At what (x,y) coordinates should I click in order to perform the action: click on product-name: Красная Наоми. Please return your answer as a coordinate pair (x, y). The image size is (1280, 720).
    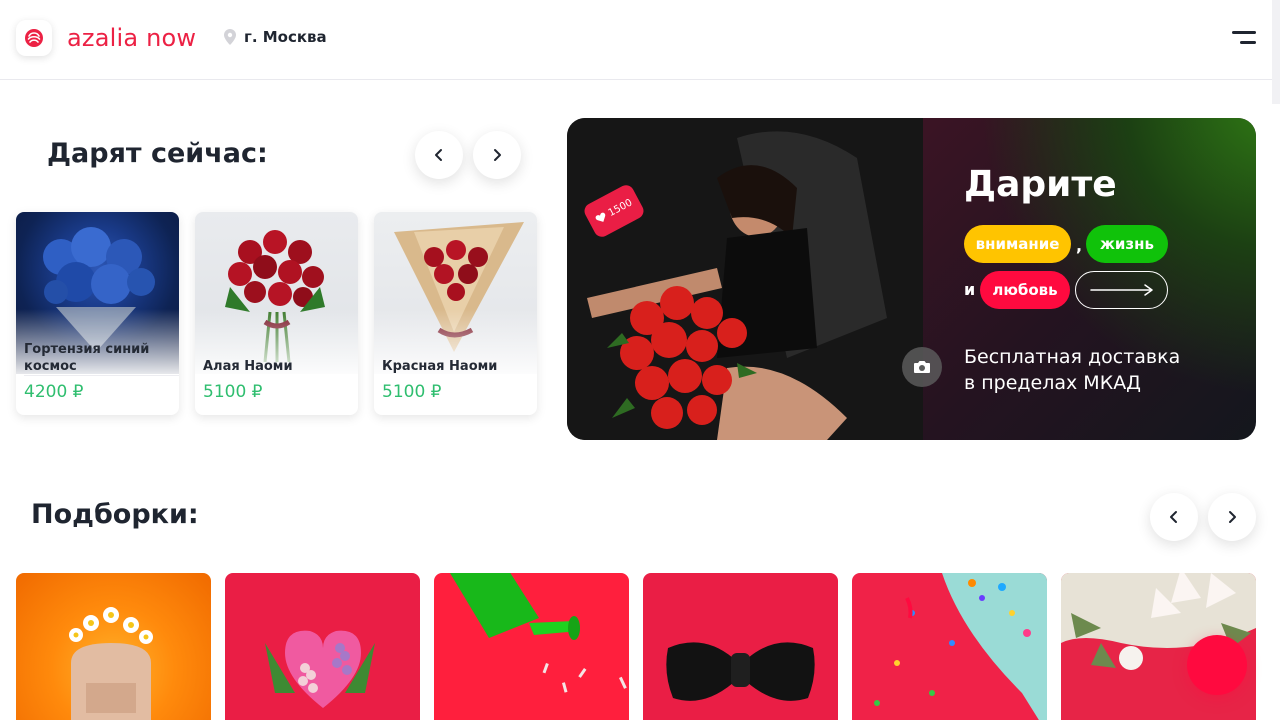
    Looking at the image, I should click on (440, 366).